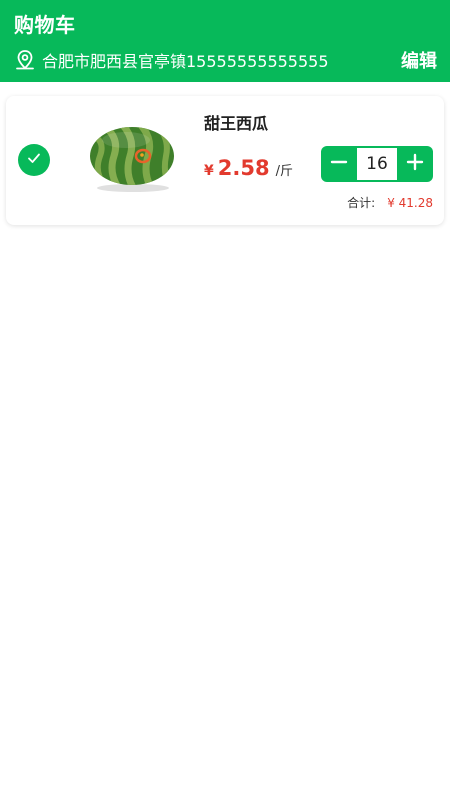  What do you see at coordinates (45, 25) in the screenshot?
I see `page-title: 购物车` at bounding box center [45, 25].